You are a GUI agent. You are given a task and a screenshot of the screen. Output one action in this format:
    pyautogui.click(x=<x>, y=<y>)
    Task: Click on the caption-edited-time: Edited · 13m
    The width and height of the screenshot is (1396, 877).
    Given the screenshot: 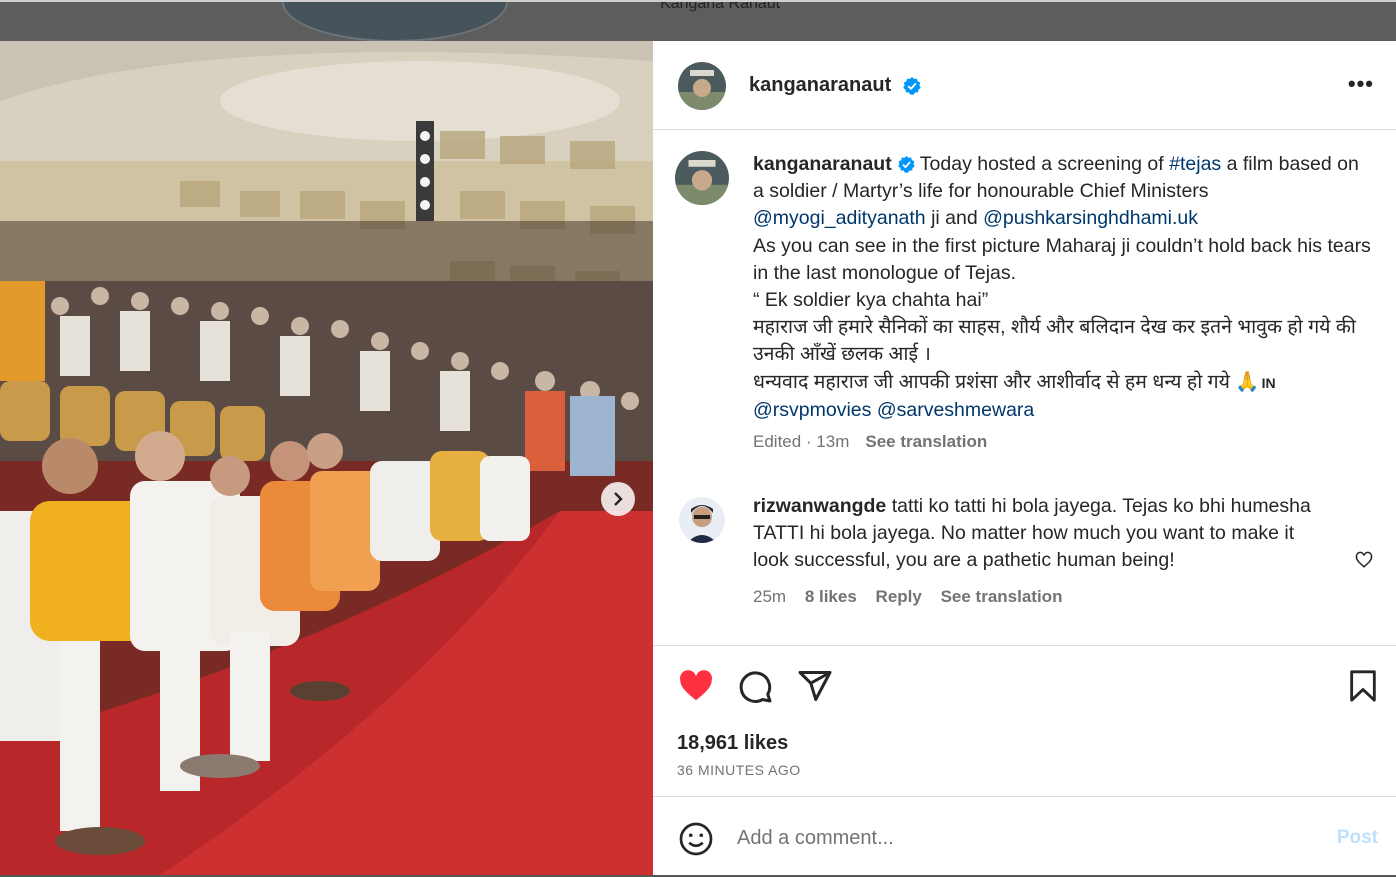 What is the action you would take?
    pyautogui.click(x=801, y=442)
    